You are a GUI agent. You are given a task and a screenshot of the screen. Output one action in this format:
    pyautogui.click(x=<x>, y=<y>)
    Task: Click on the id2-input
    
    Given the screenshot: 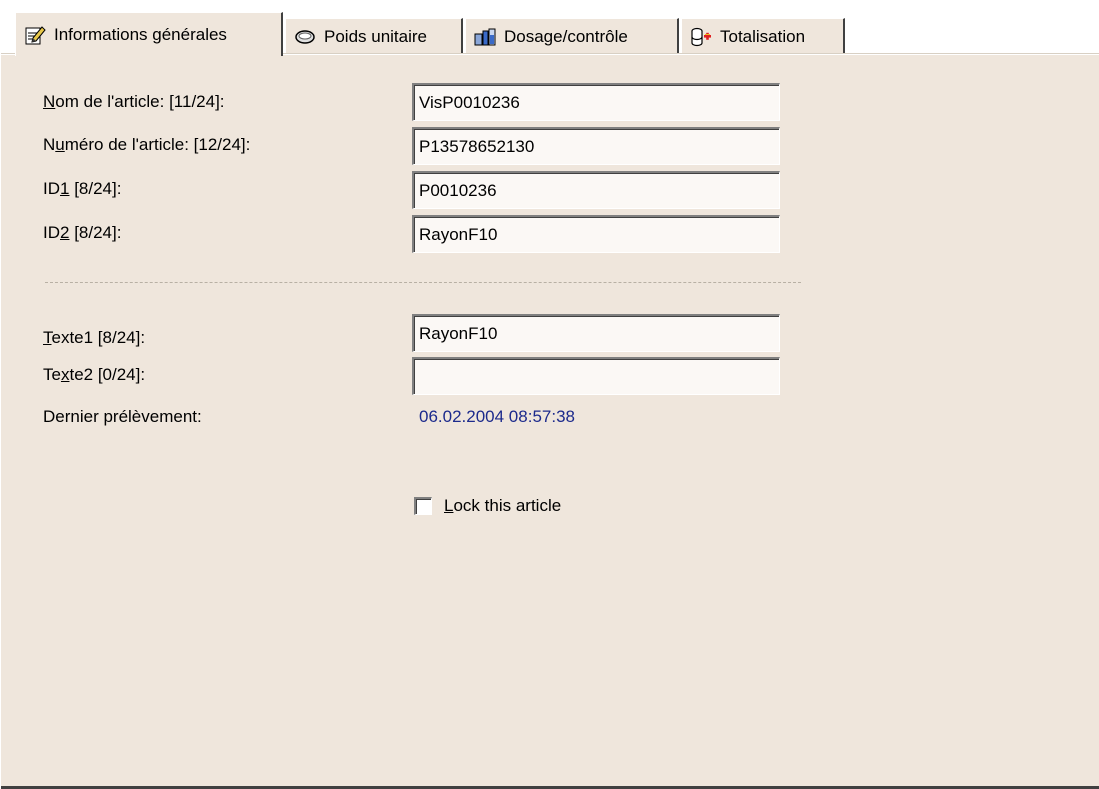 What is the action you would take?
    pyautogui.click(x=596, y=234)
    